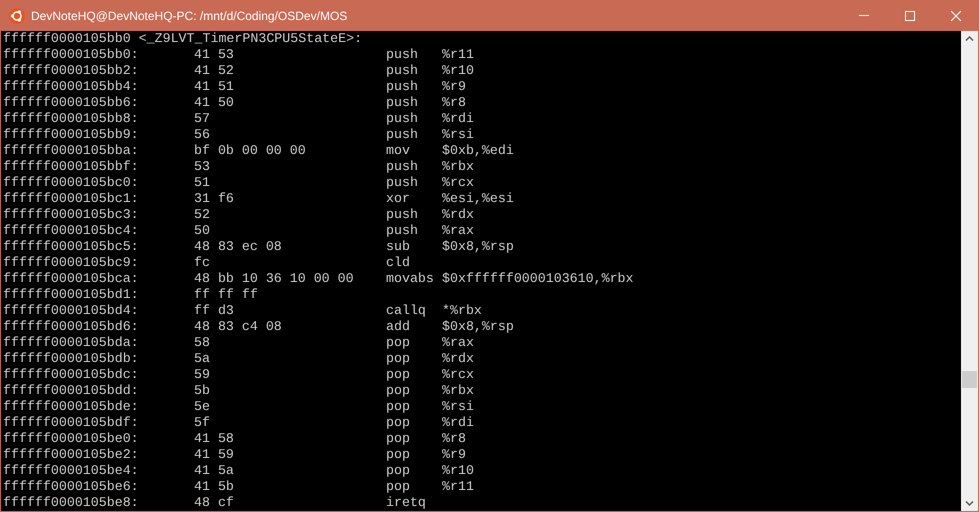 This screenshot has height=512, width=979. Describe the element at coordinates (71, 422) in the screenshot. I see `line-address: ffffff0000105bdf:` at that location.